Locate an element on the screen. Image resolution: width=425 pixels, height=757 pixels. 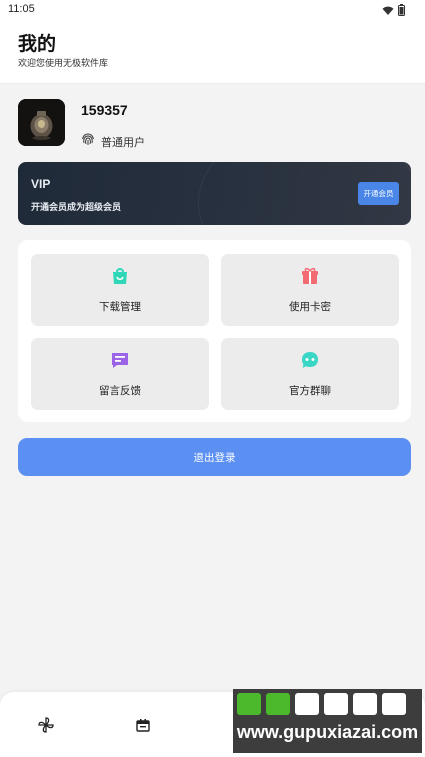
page-title: 我的 is located at coordinates (37, 44).